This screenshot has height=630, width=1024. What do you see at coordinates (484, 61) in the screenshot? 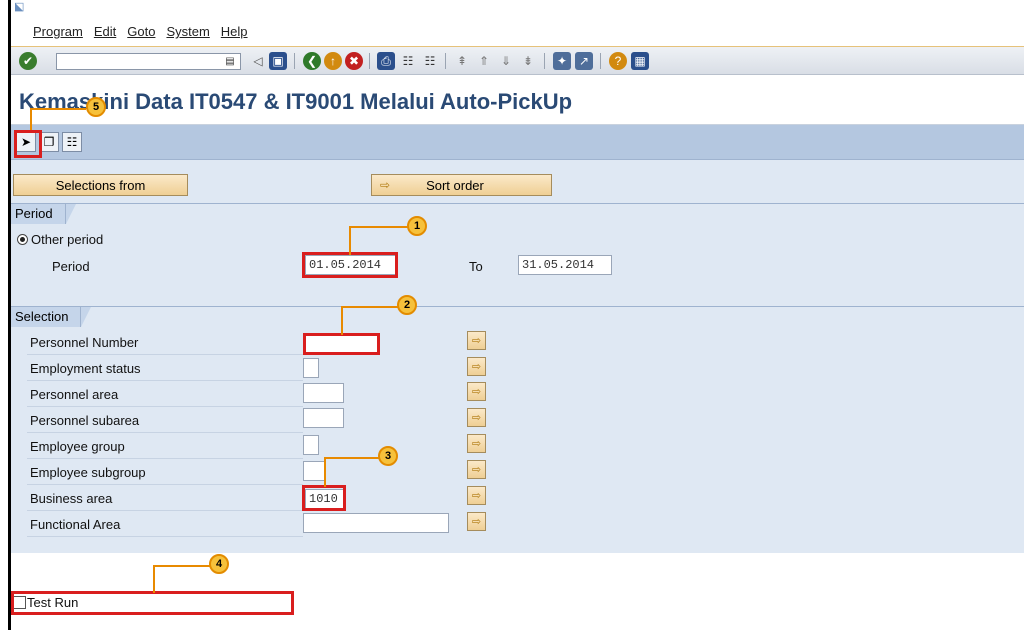
I see `previous-page-icon: ⇑` at bounding box center [484, 61].